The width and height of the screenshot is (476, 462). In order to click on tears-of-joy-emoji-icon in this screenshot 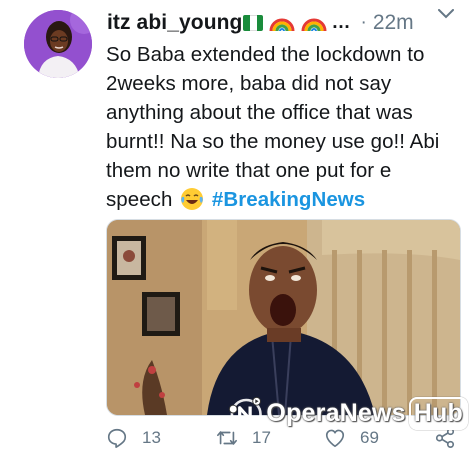, I will do `click(192, 199)`.